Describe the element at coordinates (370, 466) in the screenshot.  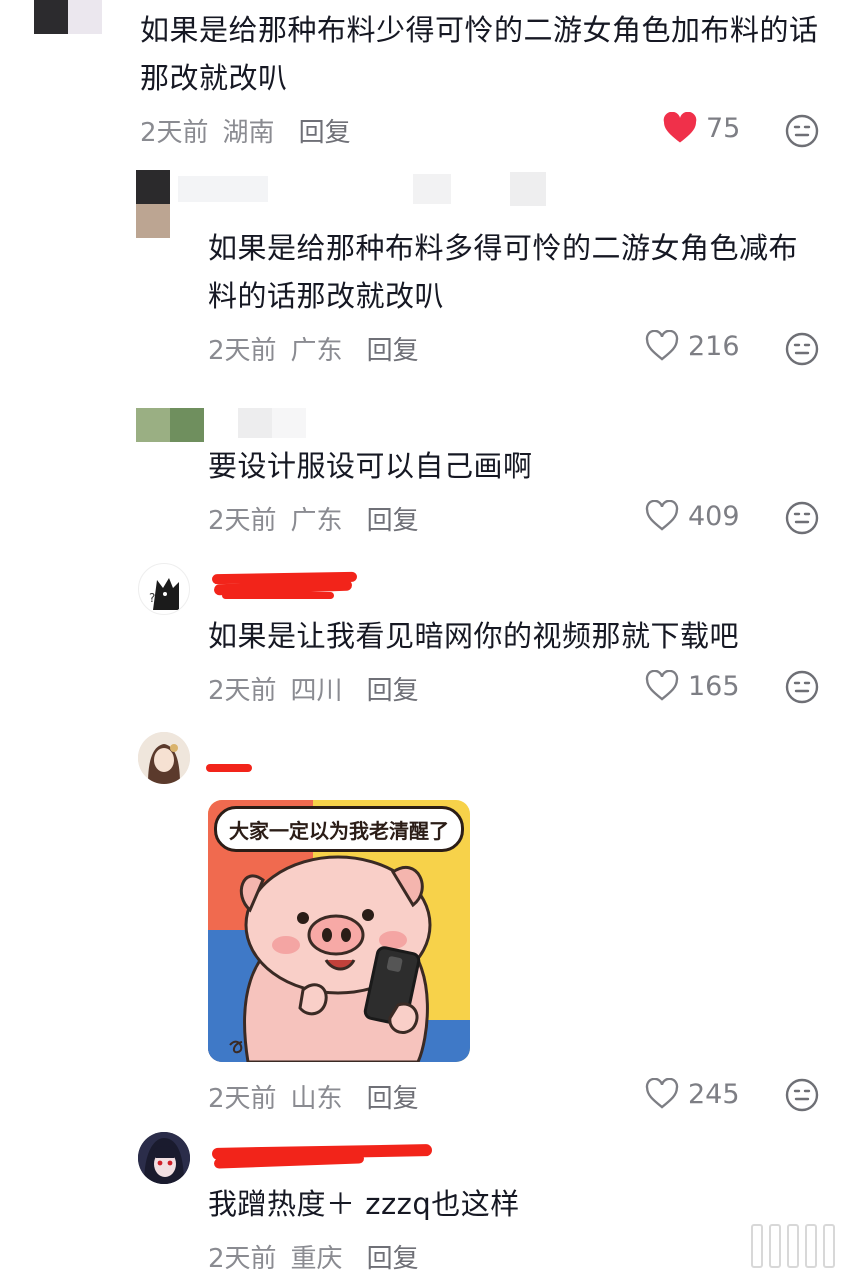
I see `comment-text: 要设计服设可以自己画啊` at that location.